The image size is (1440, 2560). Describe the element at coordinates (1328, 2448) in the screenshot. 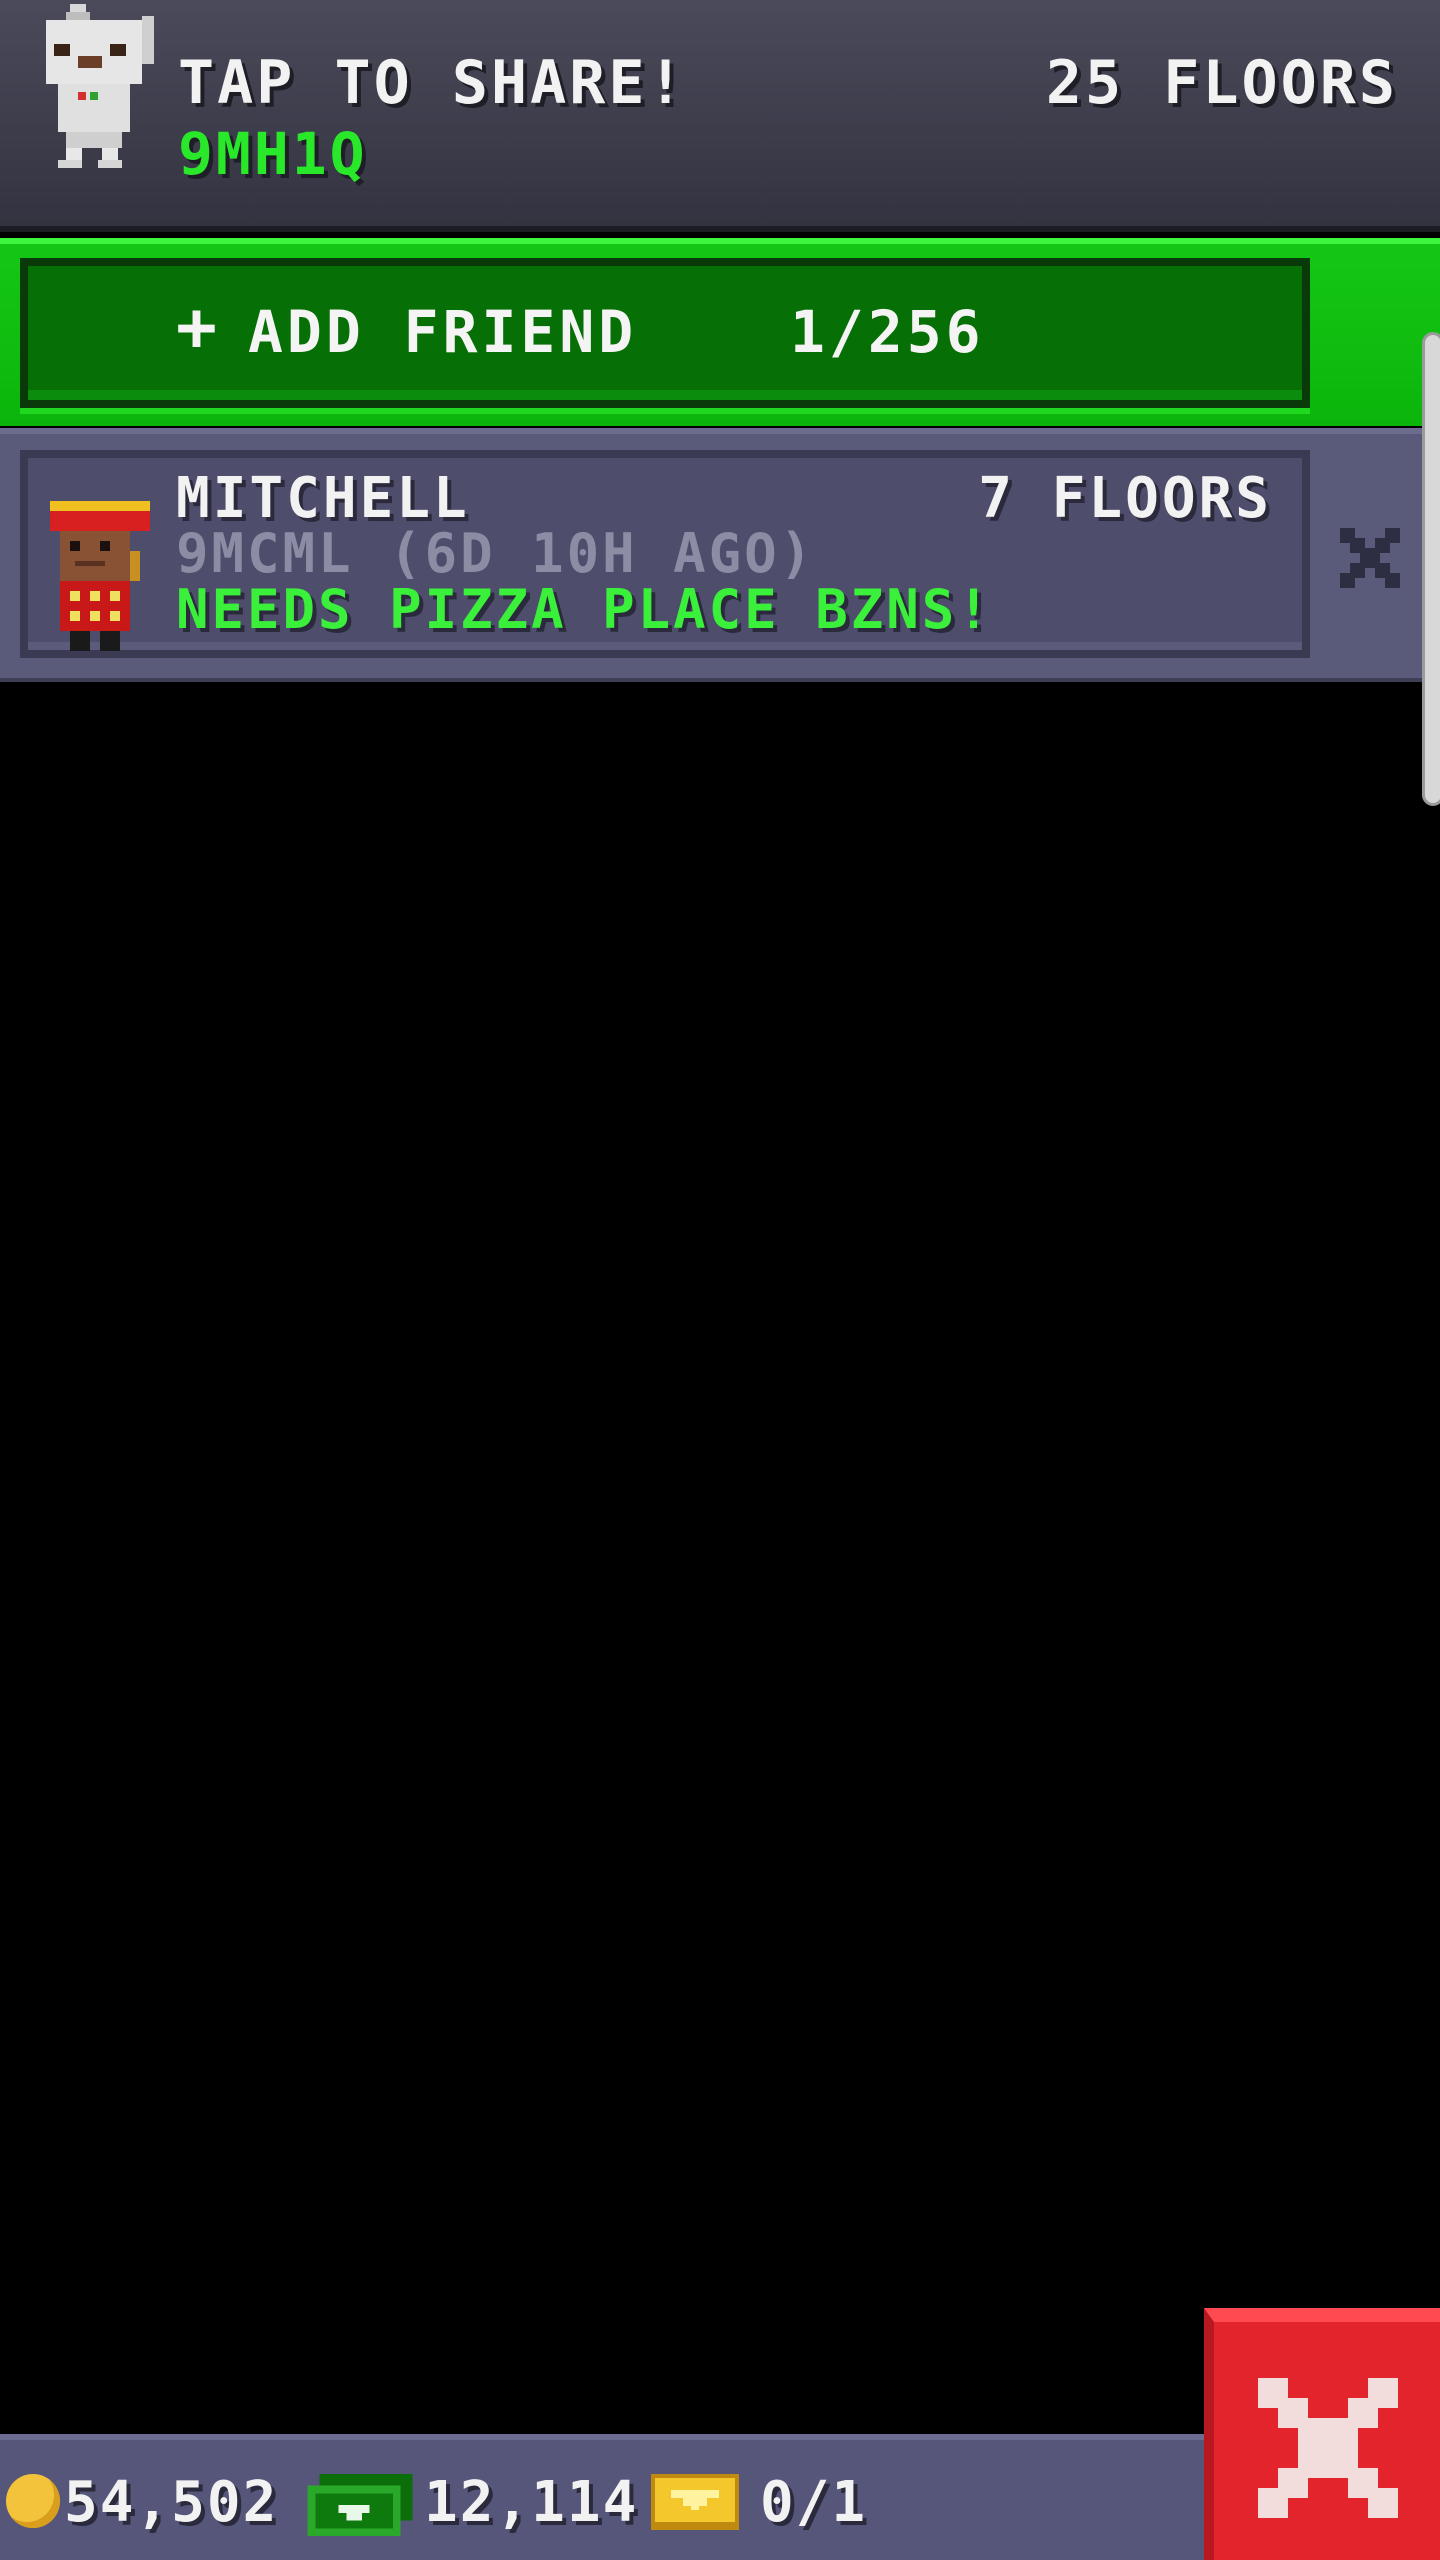

I see `close-x-icon` at that location.